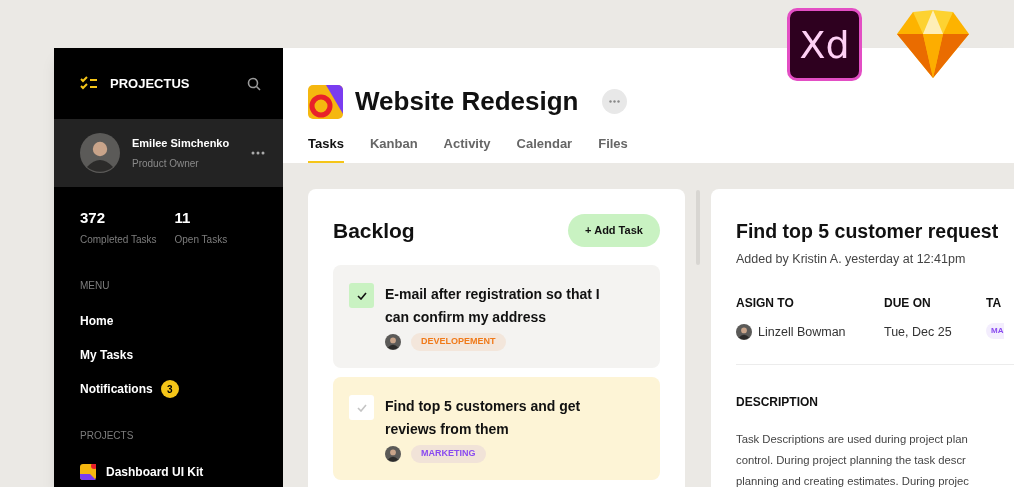 Image resolution: width=1014 pixels, height=487 pixels. I want to click on xd-logo: Xd, so click(824, 44).